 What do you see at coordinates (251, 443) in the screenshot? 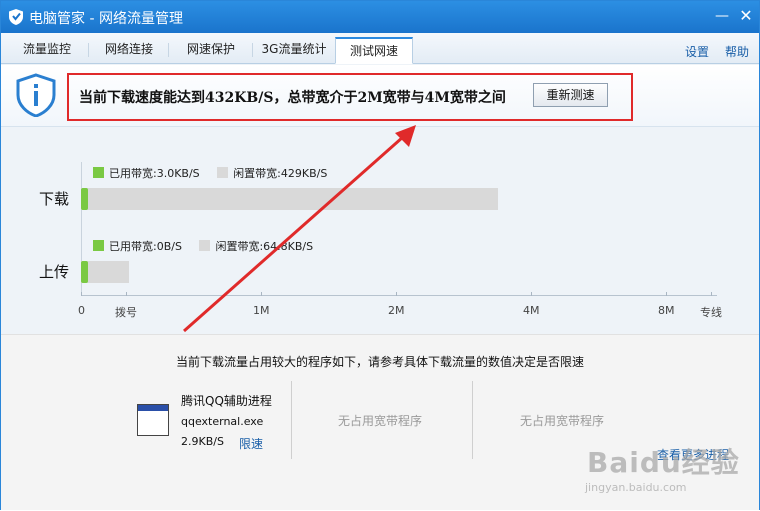
I see `limit-speed-link: 限速` at bounding box center [251, 443].